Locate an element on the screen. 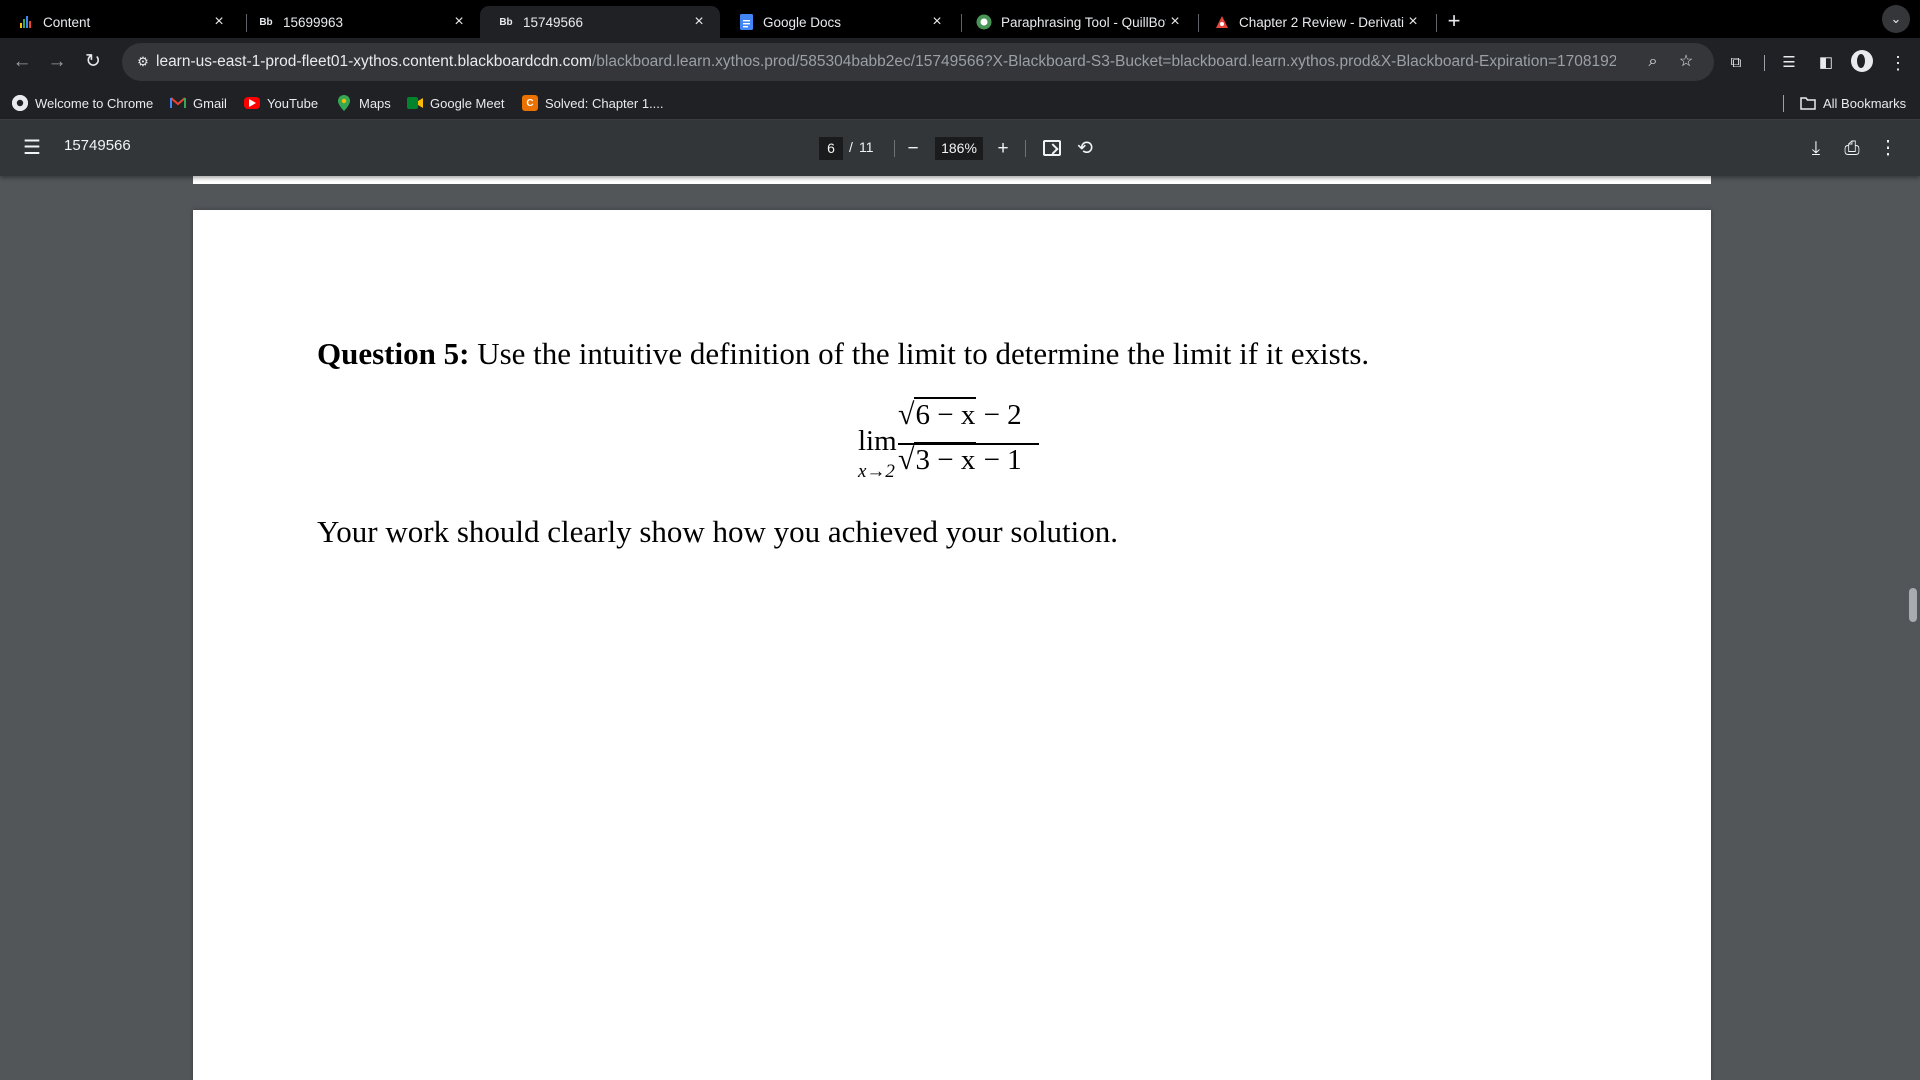 The width and height of the screenshot is (1920, 1080). more-options-icon: ⋮ is located at coordinates (1888, 149).